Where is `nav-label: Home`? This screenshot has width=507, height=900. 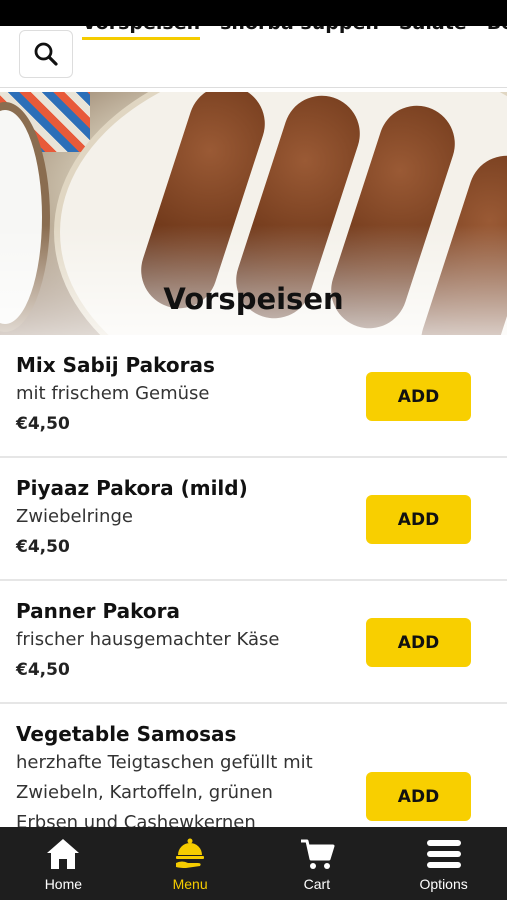 nav-label: Home is located at coordinates (63, 884).